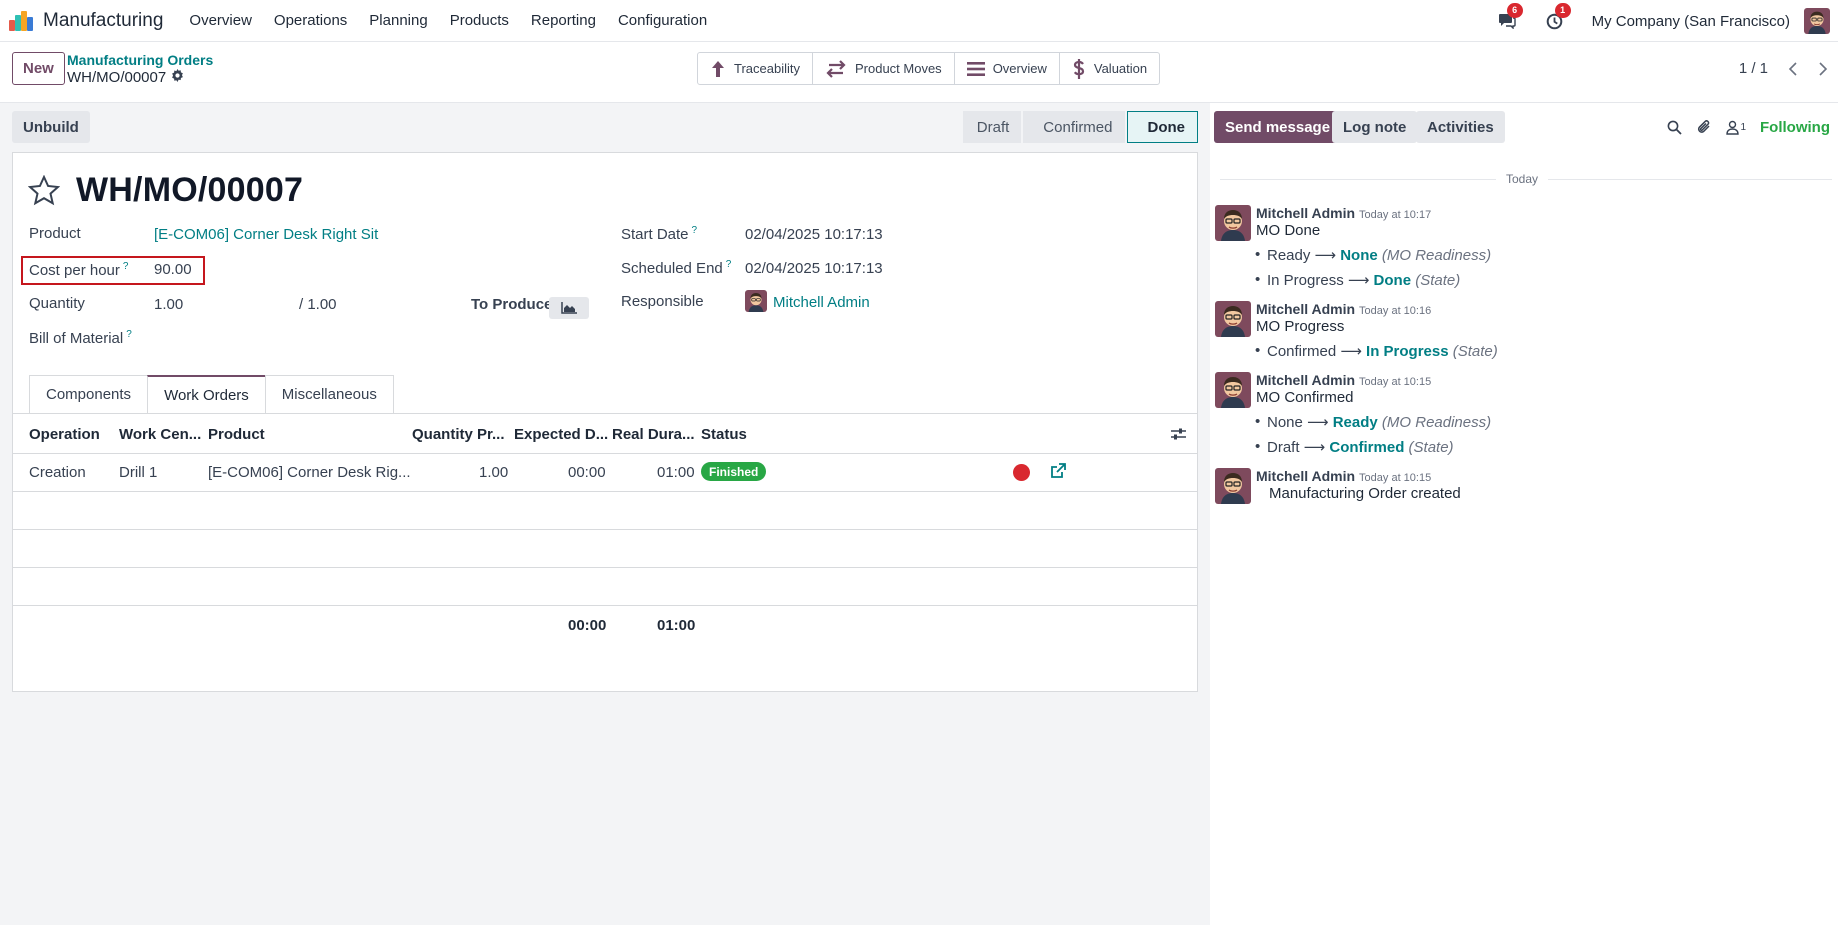  I want to click on following-toggle: Following, so click(1795, 127).